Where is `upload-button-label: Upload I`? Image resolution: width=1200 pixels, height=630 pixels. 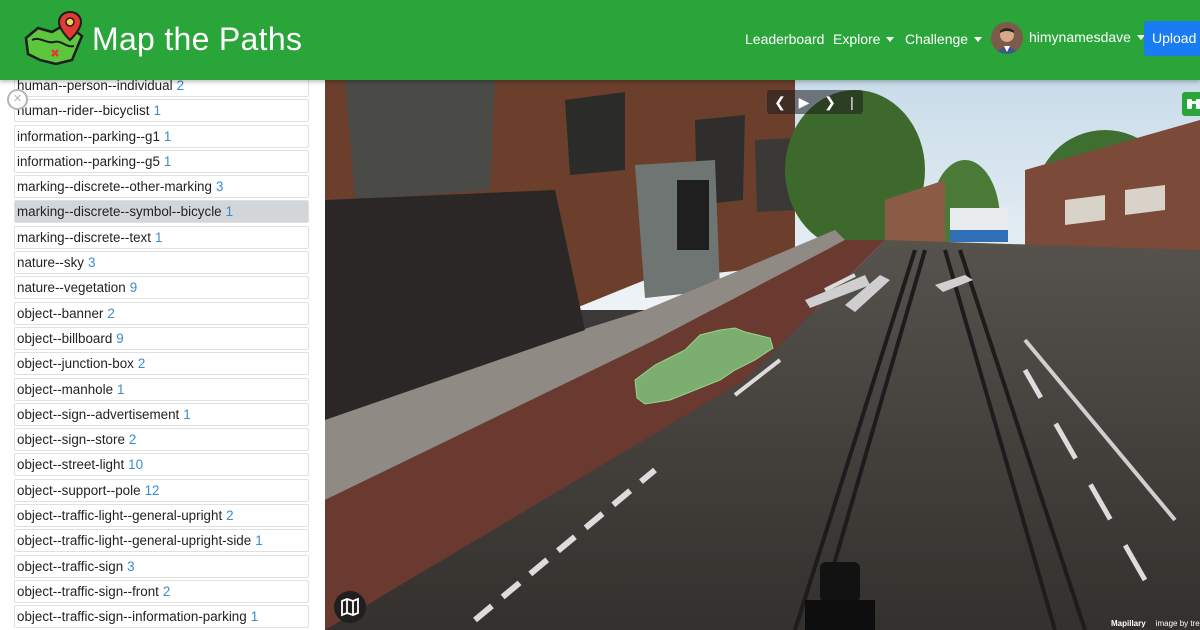
upload-button-label: Upload I is located at coordinates (1176, 38).